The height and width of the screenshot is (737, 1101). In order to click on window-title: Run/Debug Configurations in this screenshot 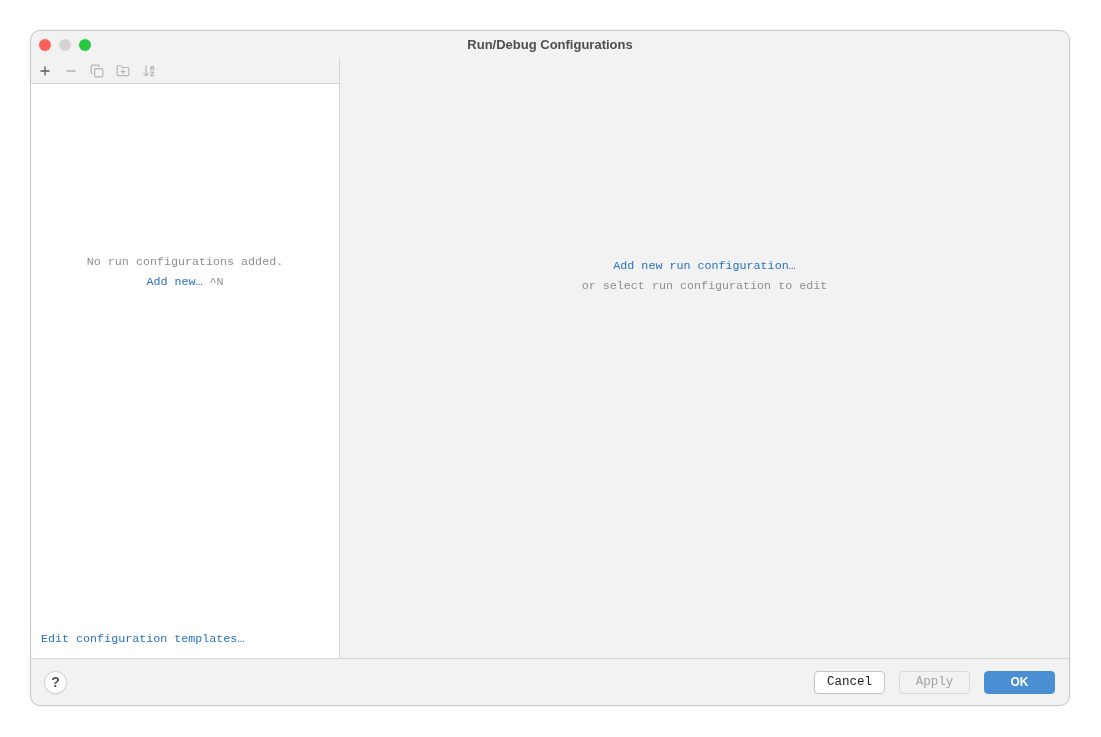, I will do `click(550, 44)`.